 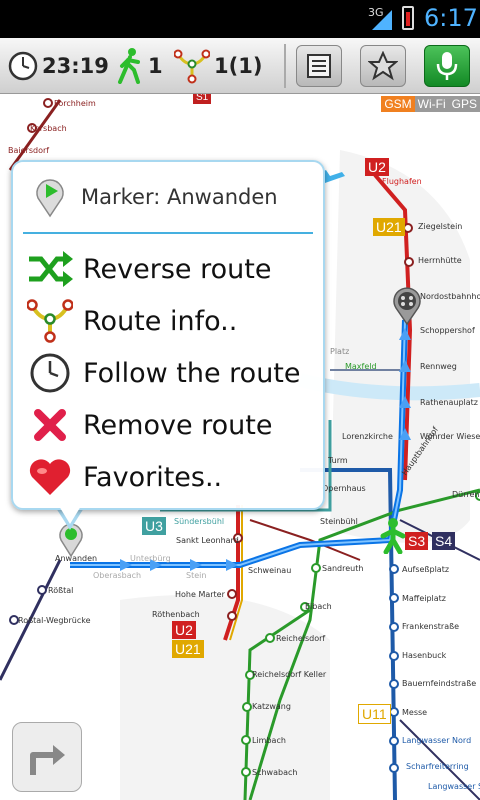 What do you see at coordinates (51, 269) in the screenshot?
I see `shuffle-icon` at bounding box center [51, 269].